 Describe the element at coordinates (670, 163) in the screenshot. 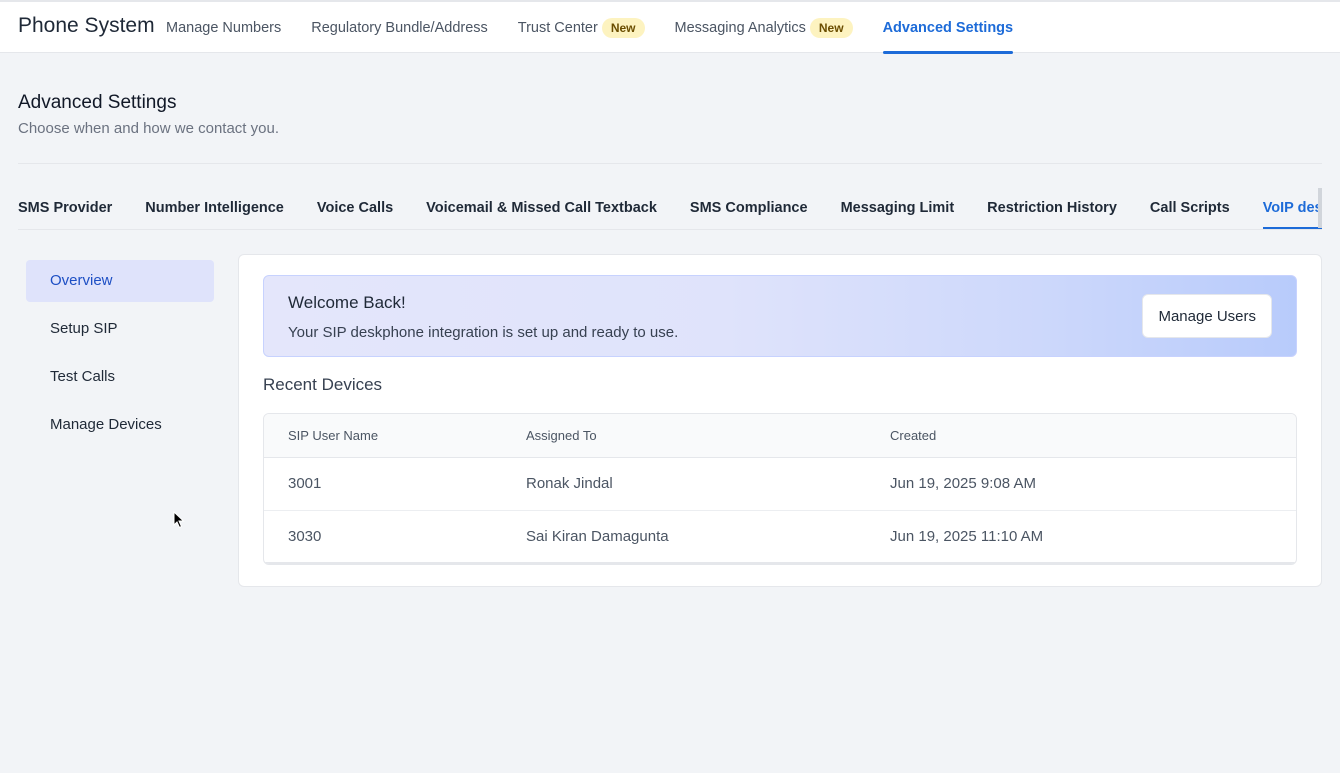

I see `header-divider` at that location.